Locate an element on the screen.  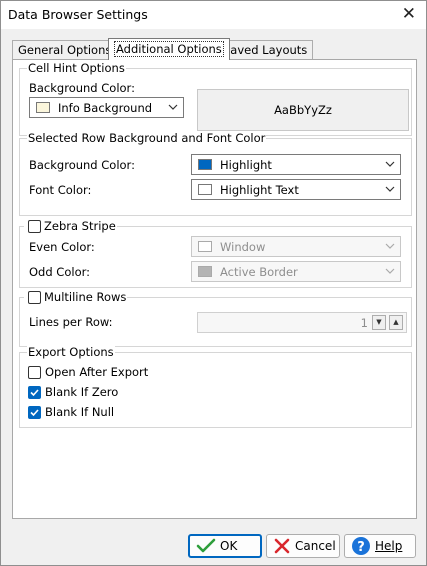
selected-font-select: Highlight Text is located at coordinates (296, 189).